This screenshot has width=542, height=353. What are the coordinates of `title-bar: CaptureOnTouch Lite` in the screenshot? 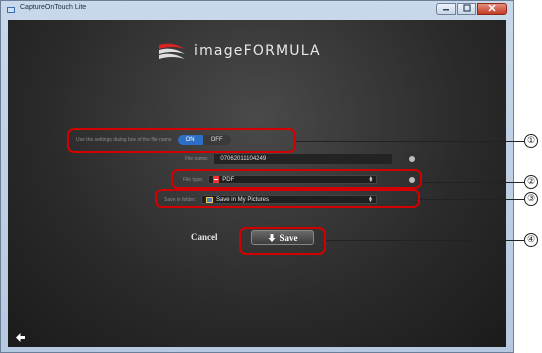 It's located at (257, 10).